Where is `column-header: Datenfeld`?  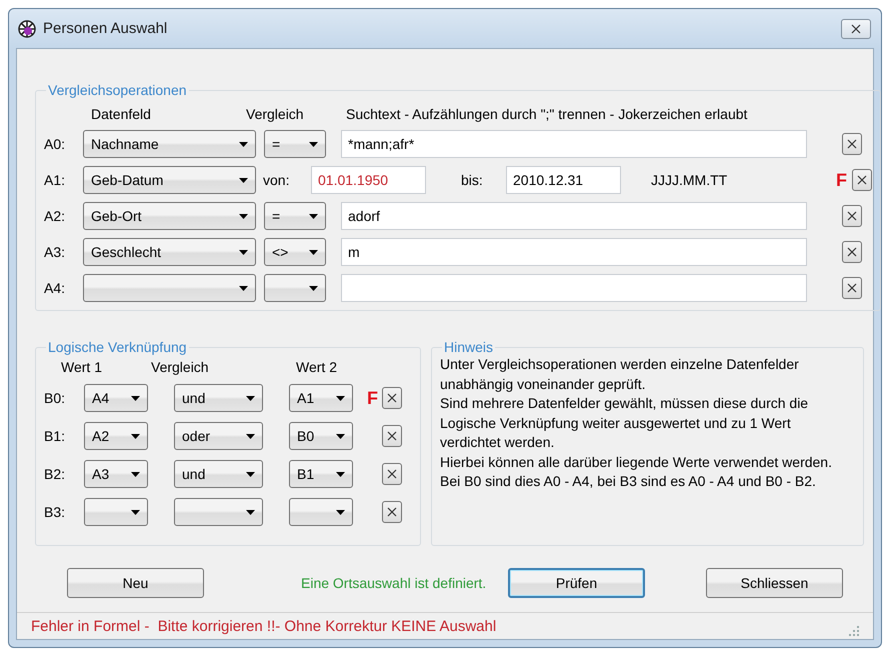 column-header: Datenfeld is located at coordinates (121, 114).